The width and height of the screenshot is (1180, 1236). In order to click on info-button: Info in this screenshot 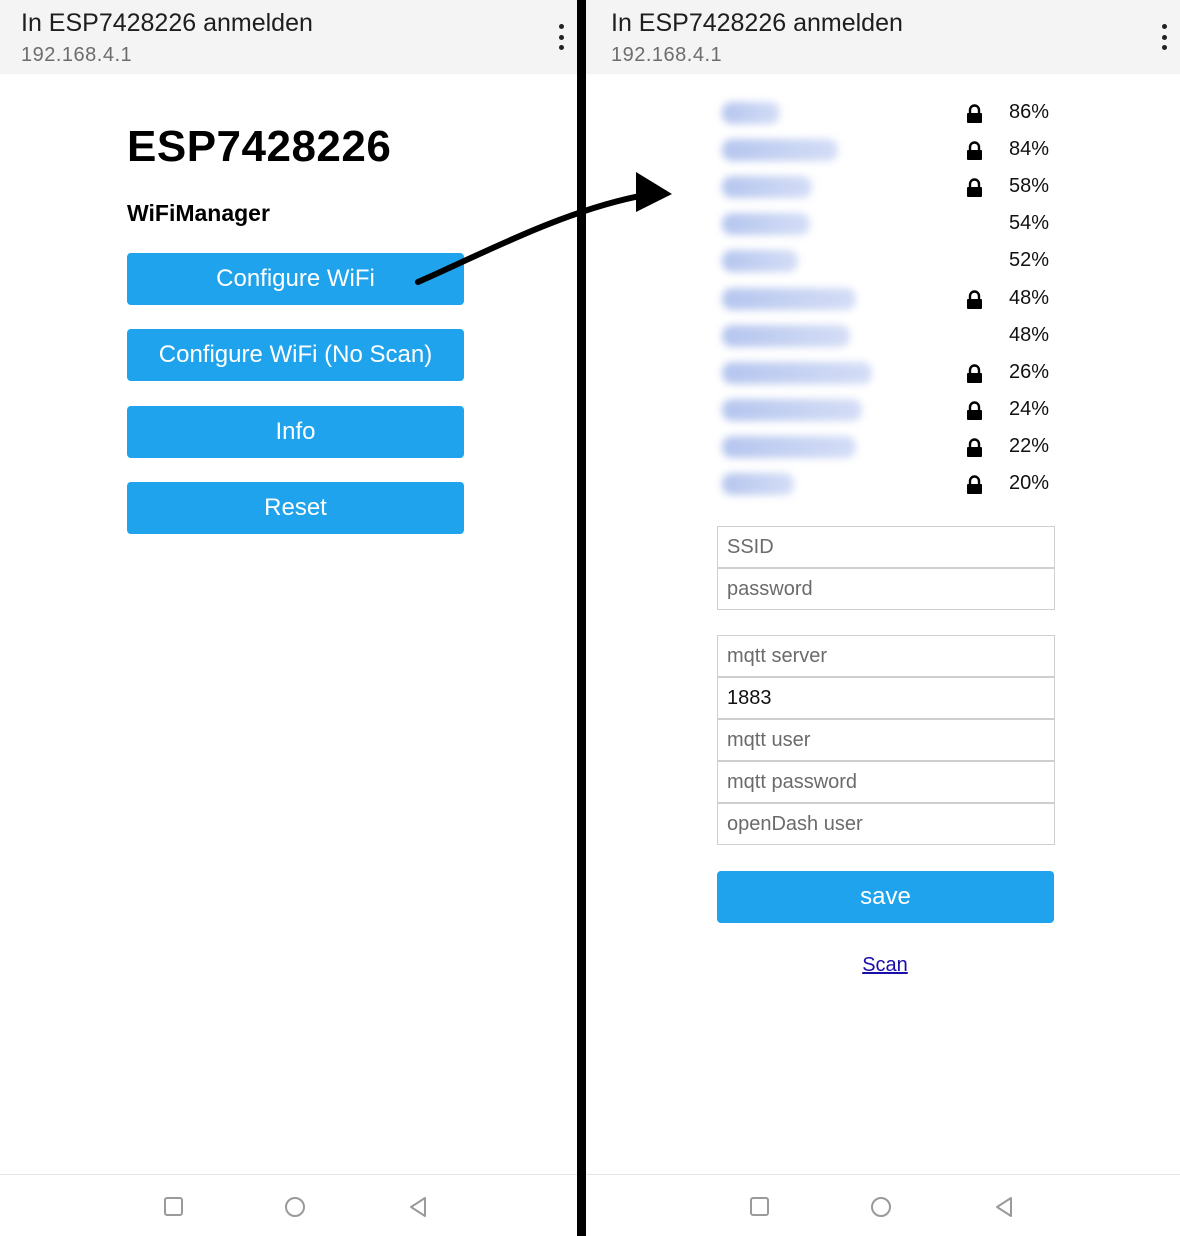, I will do `click(295, 432)`.